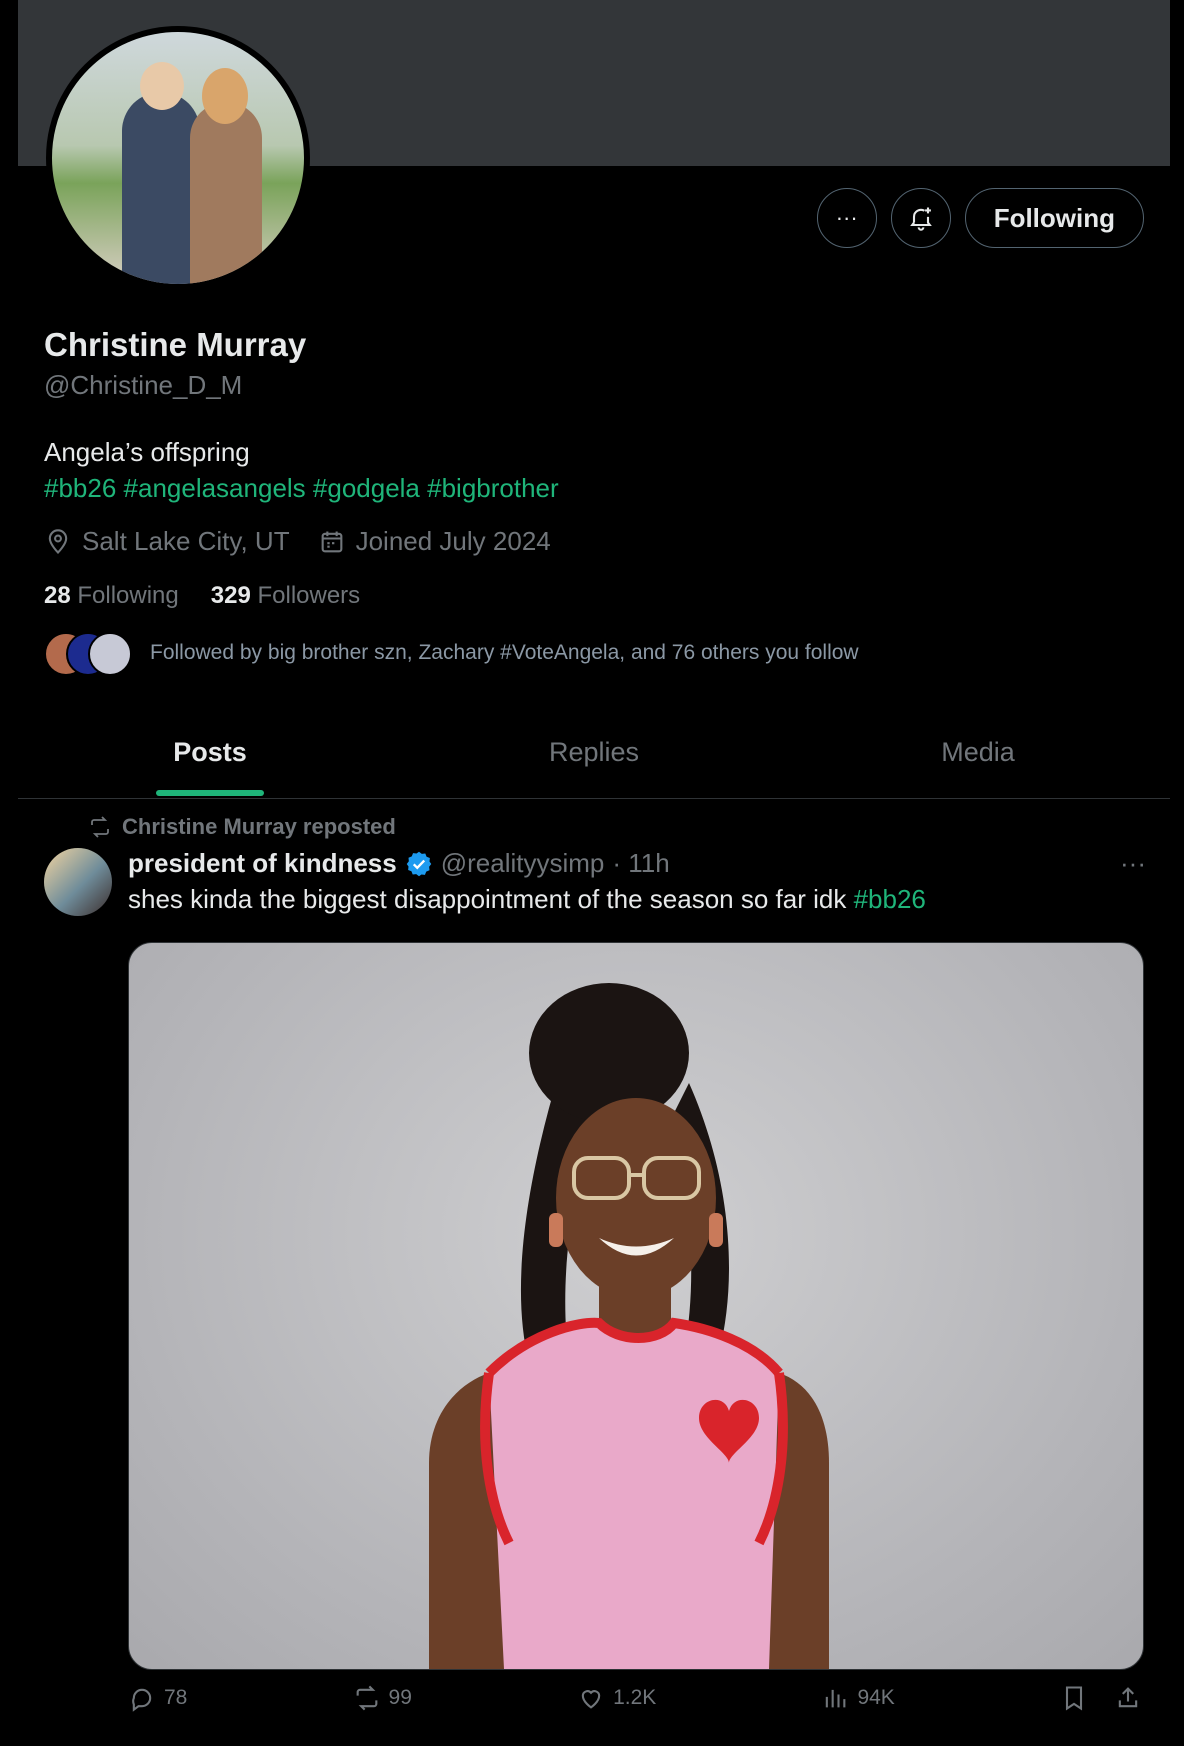  I want to click on profile-tabs: Posts Replies Media, so click(594, 752).